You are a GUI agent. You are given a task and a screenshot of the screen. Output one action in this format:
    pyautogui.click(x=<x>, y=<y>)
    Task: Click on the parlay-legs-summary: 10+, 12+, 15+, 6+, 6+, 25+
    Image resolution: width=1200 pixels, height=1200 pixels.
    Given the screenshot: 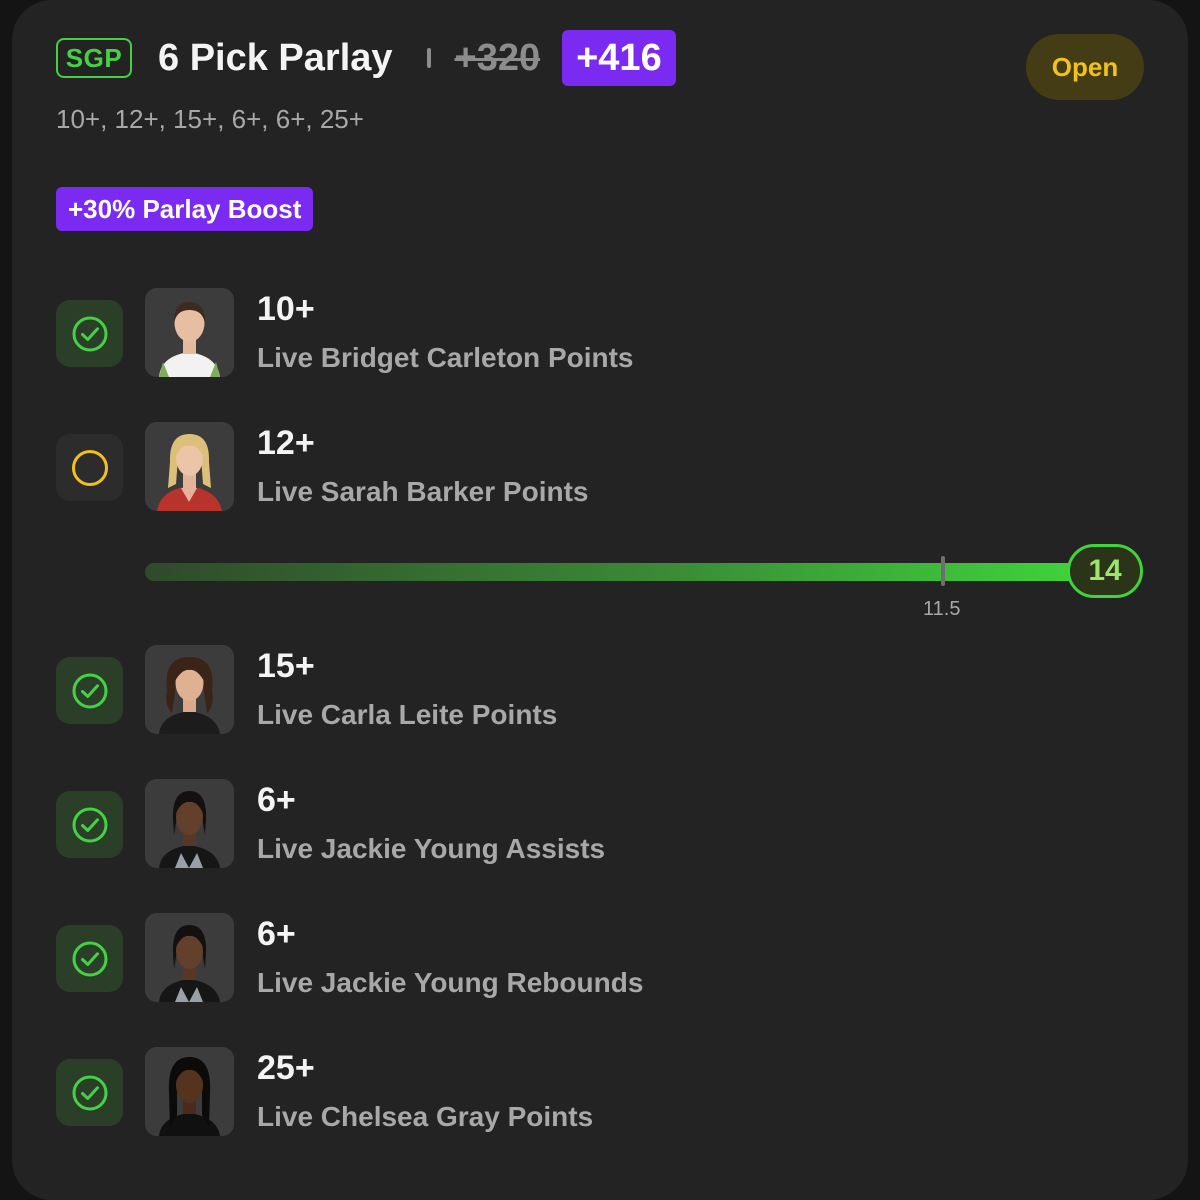 What is the action you would take?
    pyautogui.click(x=210, y=119)
    